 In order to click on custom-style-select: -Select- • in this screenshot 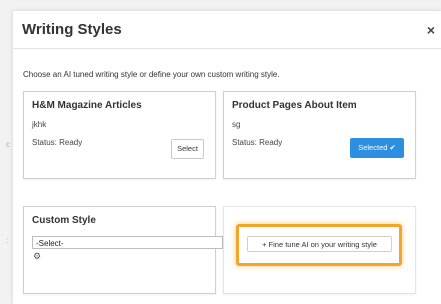, I will do `click(130, 242)`.